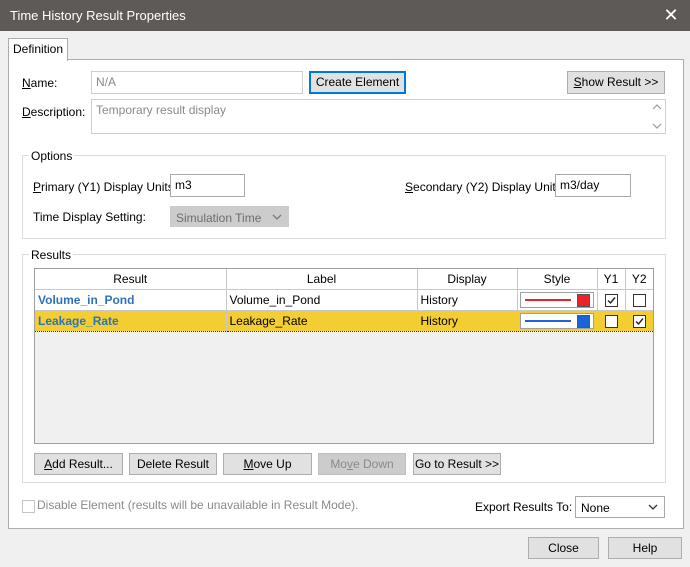  I want to click on time-display-select: Simulation Time, so click(229, 216).